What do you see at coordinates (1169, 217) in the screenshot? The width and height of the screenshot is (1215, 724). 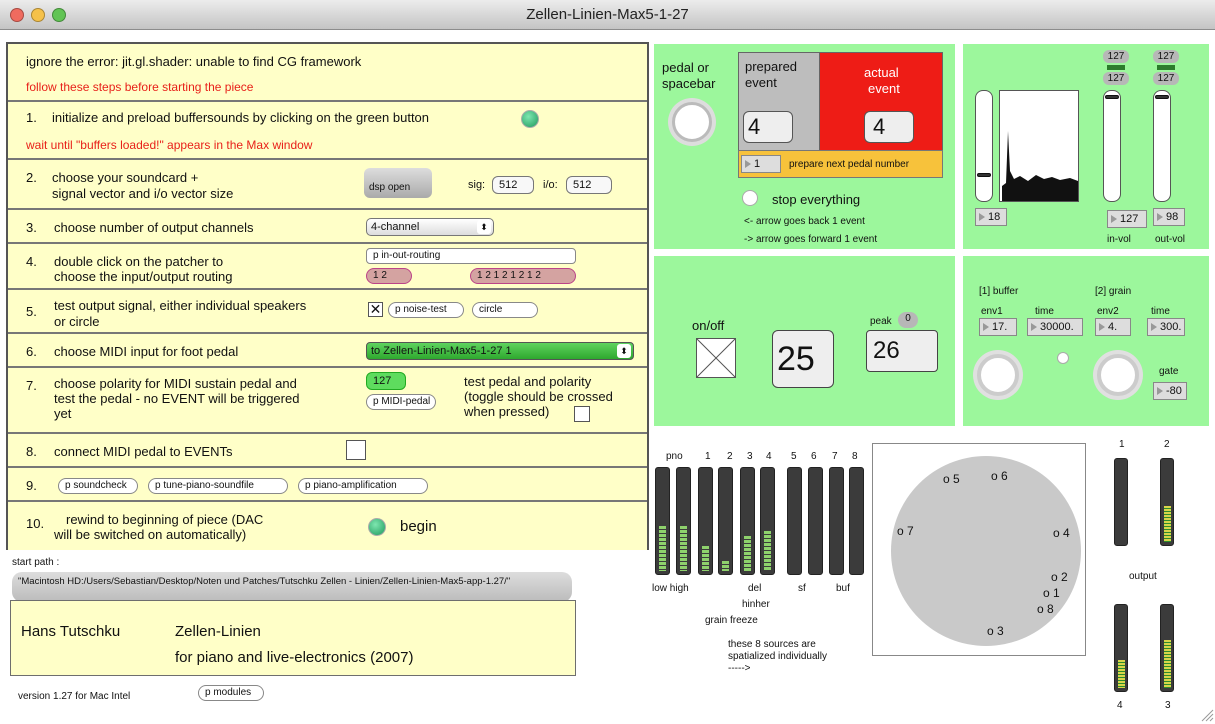 I see `out-vol-number: 98` at bounding box center [1169, 217].